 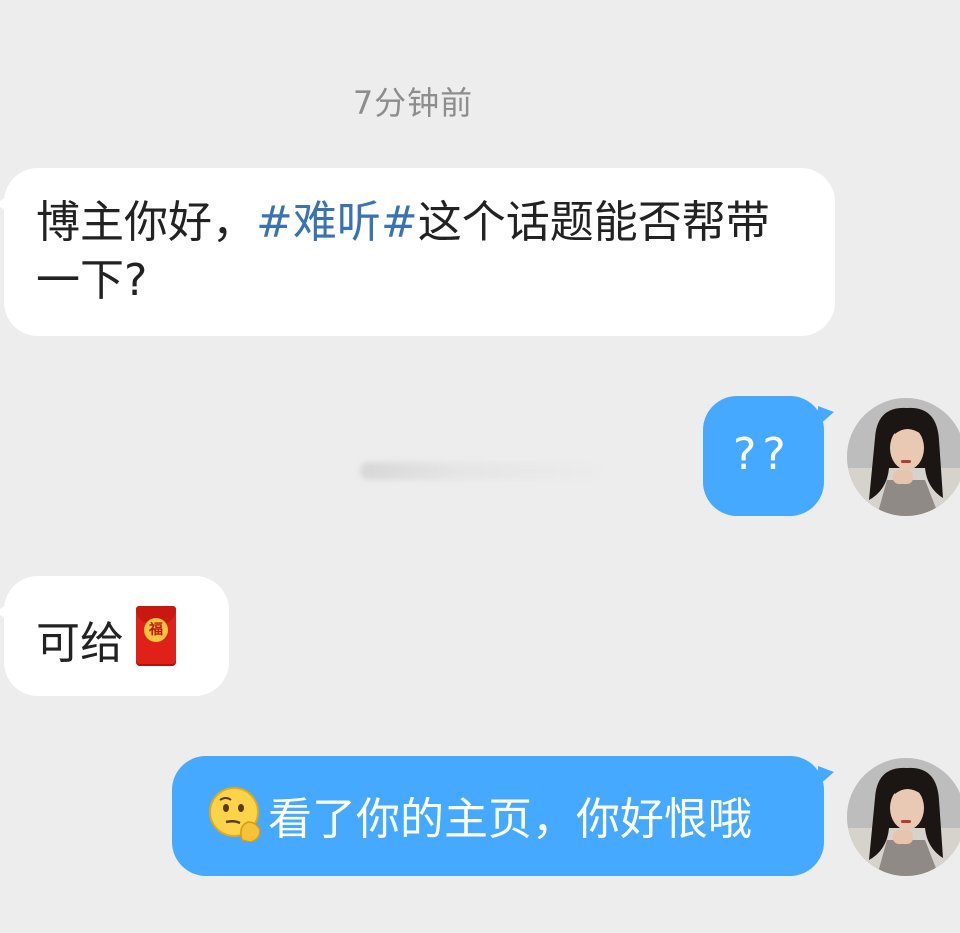 What do you see at coordinates (146, 222) in the screenshot?
I see `message-text: 博主你好，` at bounding box center [146, 222].